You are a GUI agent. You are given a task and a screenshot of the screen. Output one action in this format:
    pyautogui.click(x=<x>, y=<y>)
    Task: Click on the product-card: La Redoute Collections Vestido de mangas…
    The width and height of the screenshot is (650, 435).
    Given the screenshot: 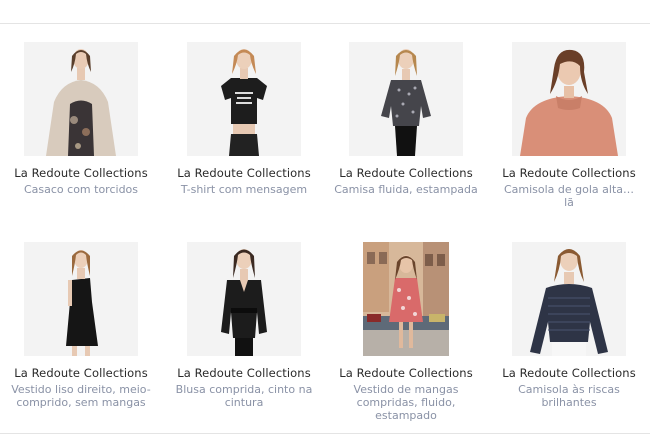 What is the action you would take?
    pyautogui.click(x=406, y=332)
    